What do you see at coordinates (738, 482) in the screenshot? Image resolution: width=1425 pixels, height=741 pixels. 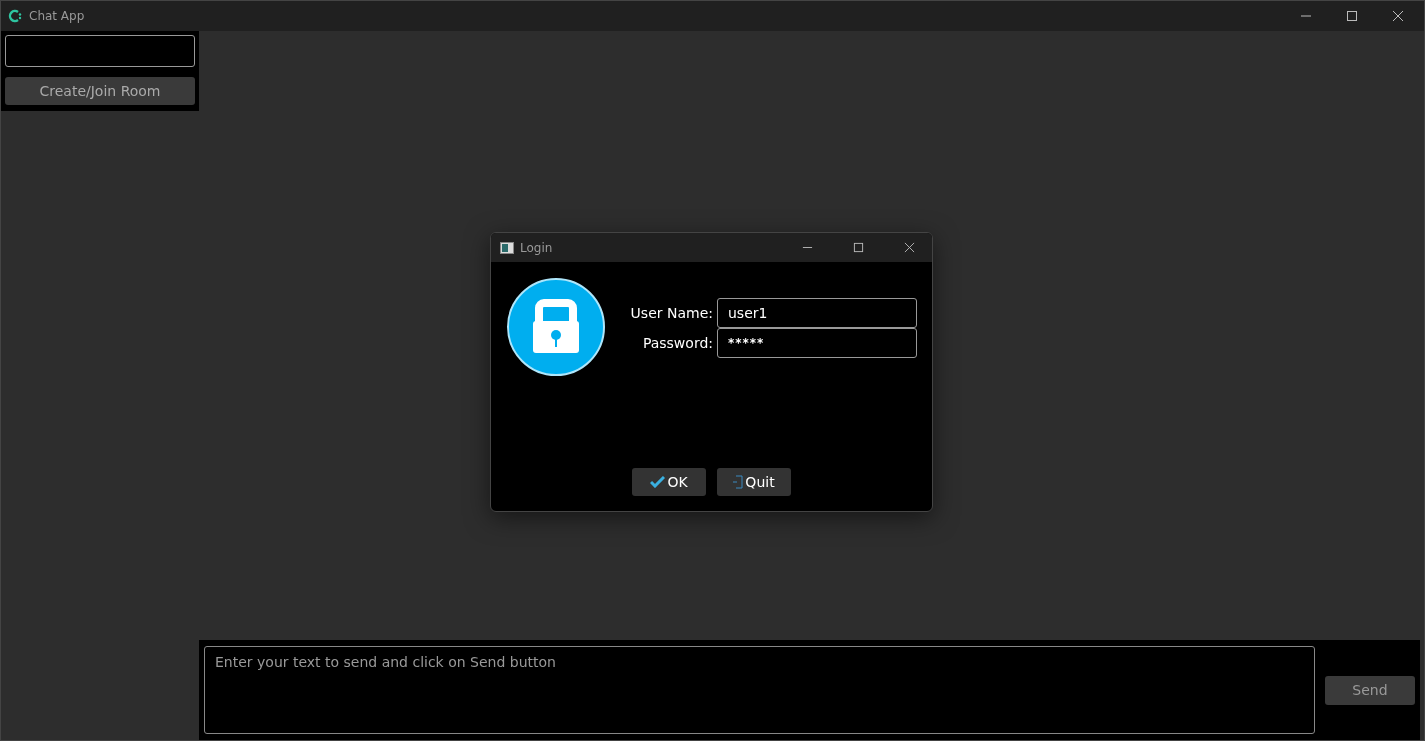 I see `door-icon` at bounding box center [738, 482].